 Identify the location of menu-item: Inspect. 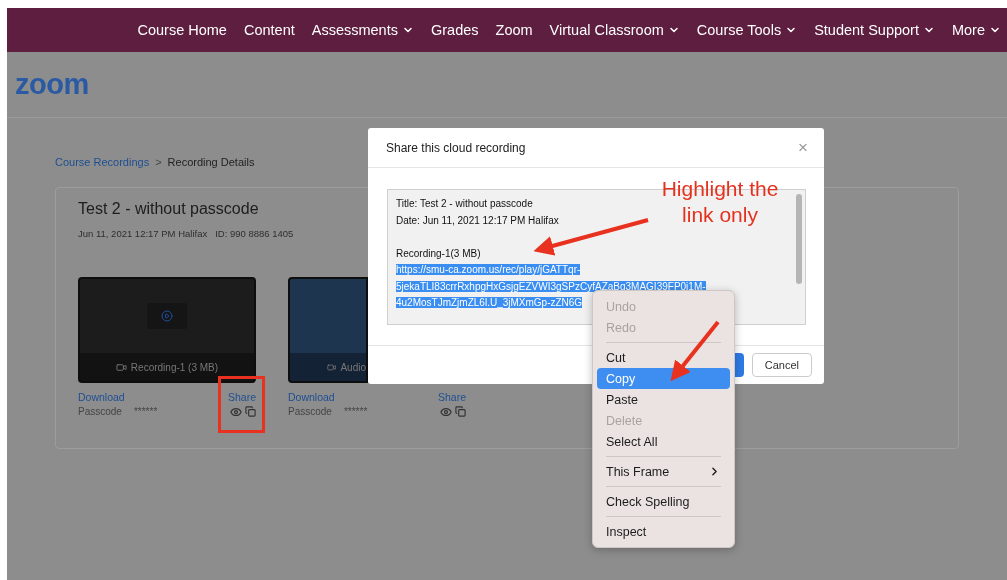
(663, 531).